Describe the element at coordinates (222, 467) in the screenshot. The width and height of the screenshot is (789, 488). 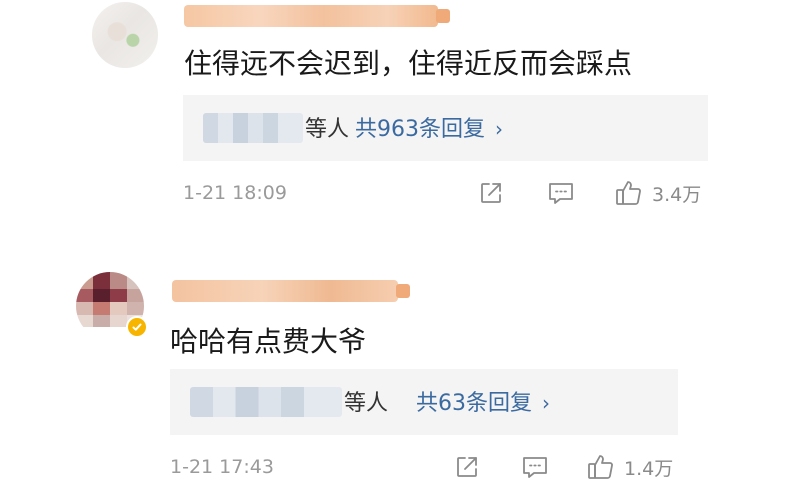
I see `timestamp: 1-21 17:43` at that location.